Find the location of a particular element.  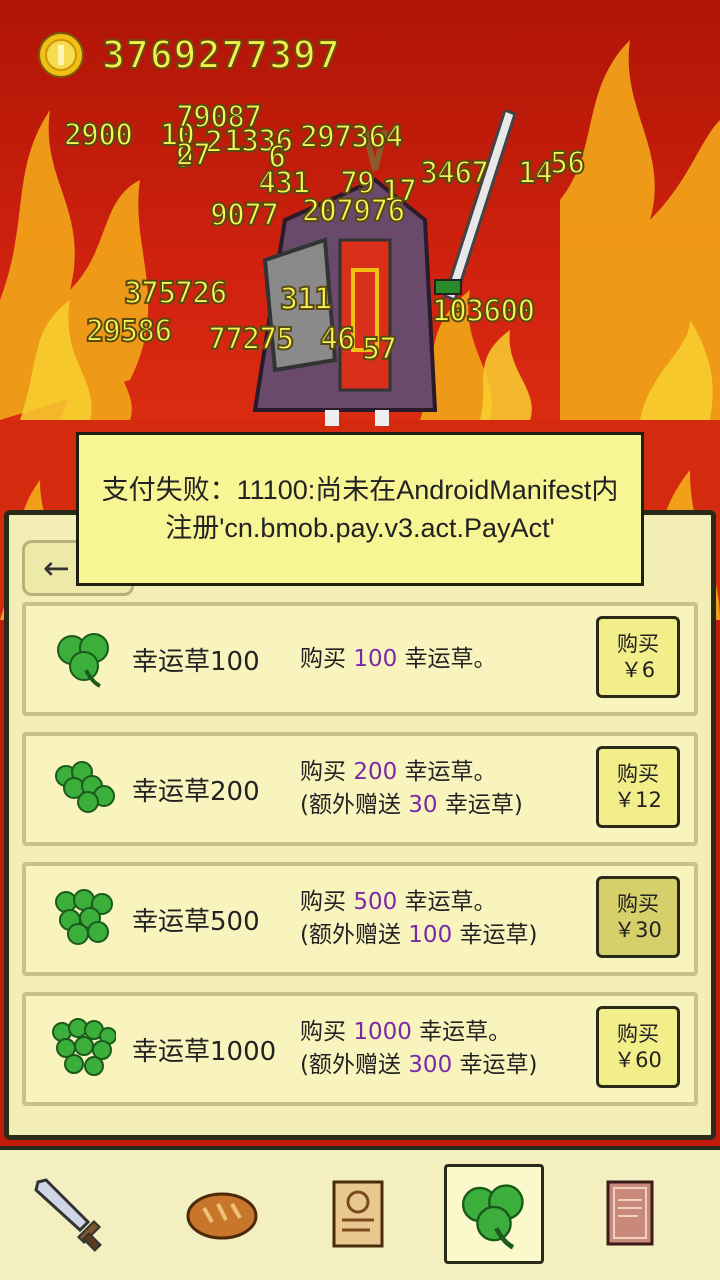

item-description: 购买 500 幸运草。 (额外赠送 100 幸运草) is located at coordinates (419, 919).